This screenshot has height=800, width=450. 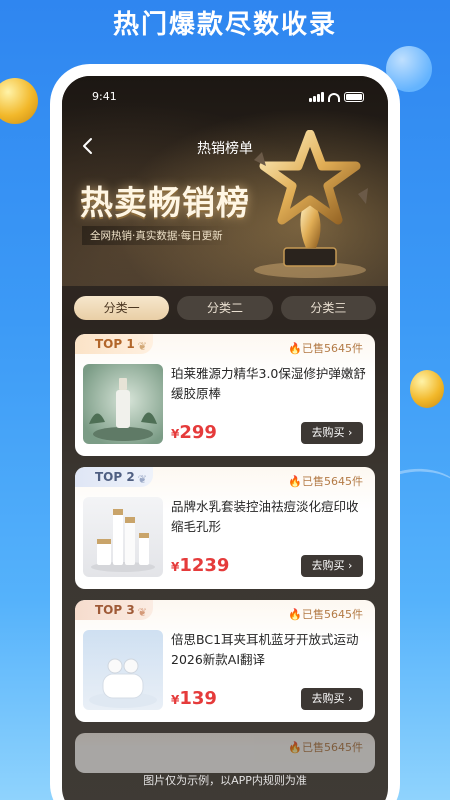 I want to click on battery-icon, so click(x=354, y=97).